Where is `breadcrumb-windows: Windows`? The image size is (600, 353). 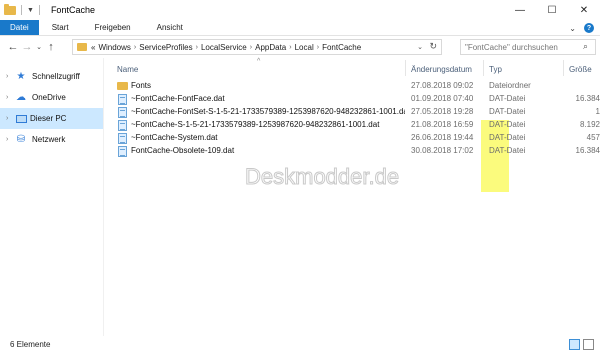
breadcrumb-windows: Windows is located at coordinates (114, 47).